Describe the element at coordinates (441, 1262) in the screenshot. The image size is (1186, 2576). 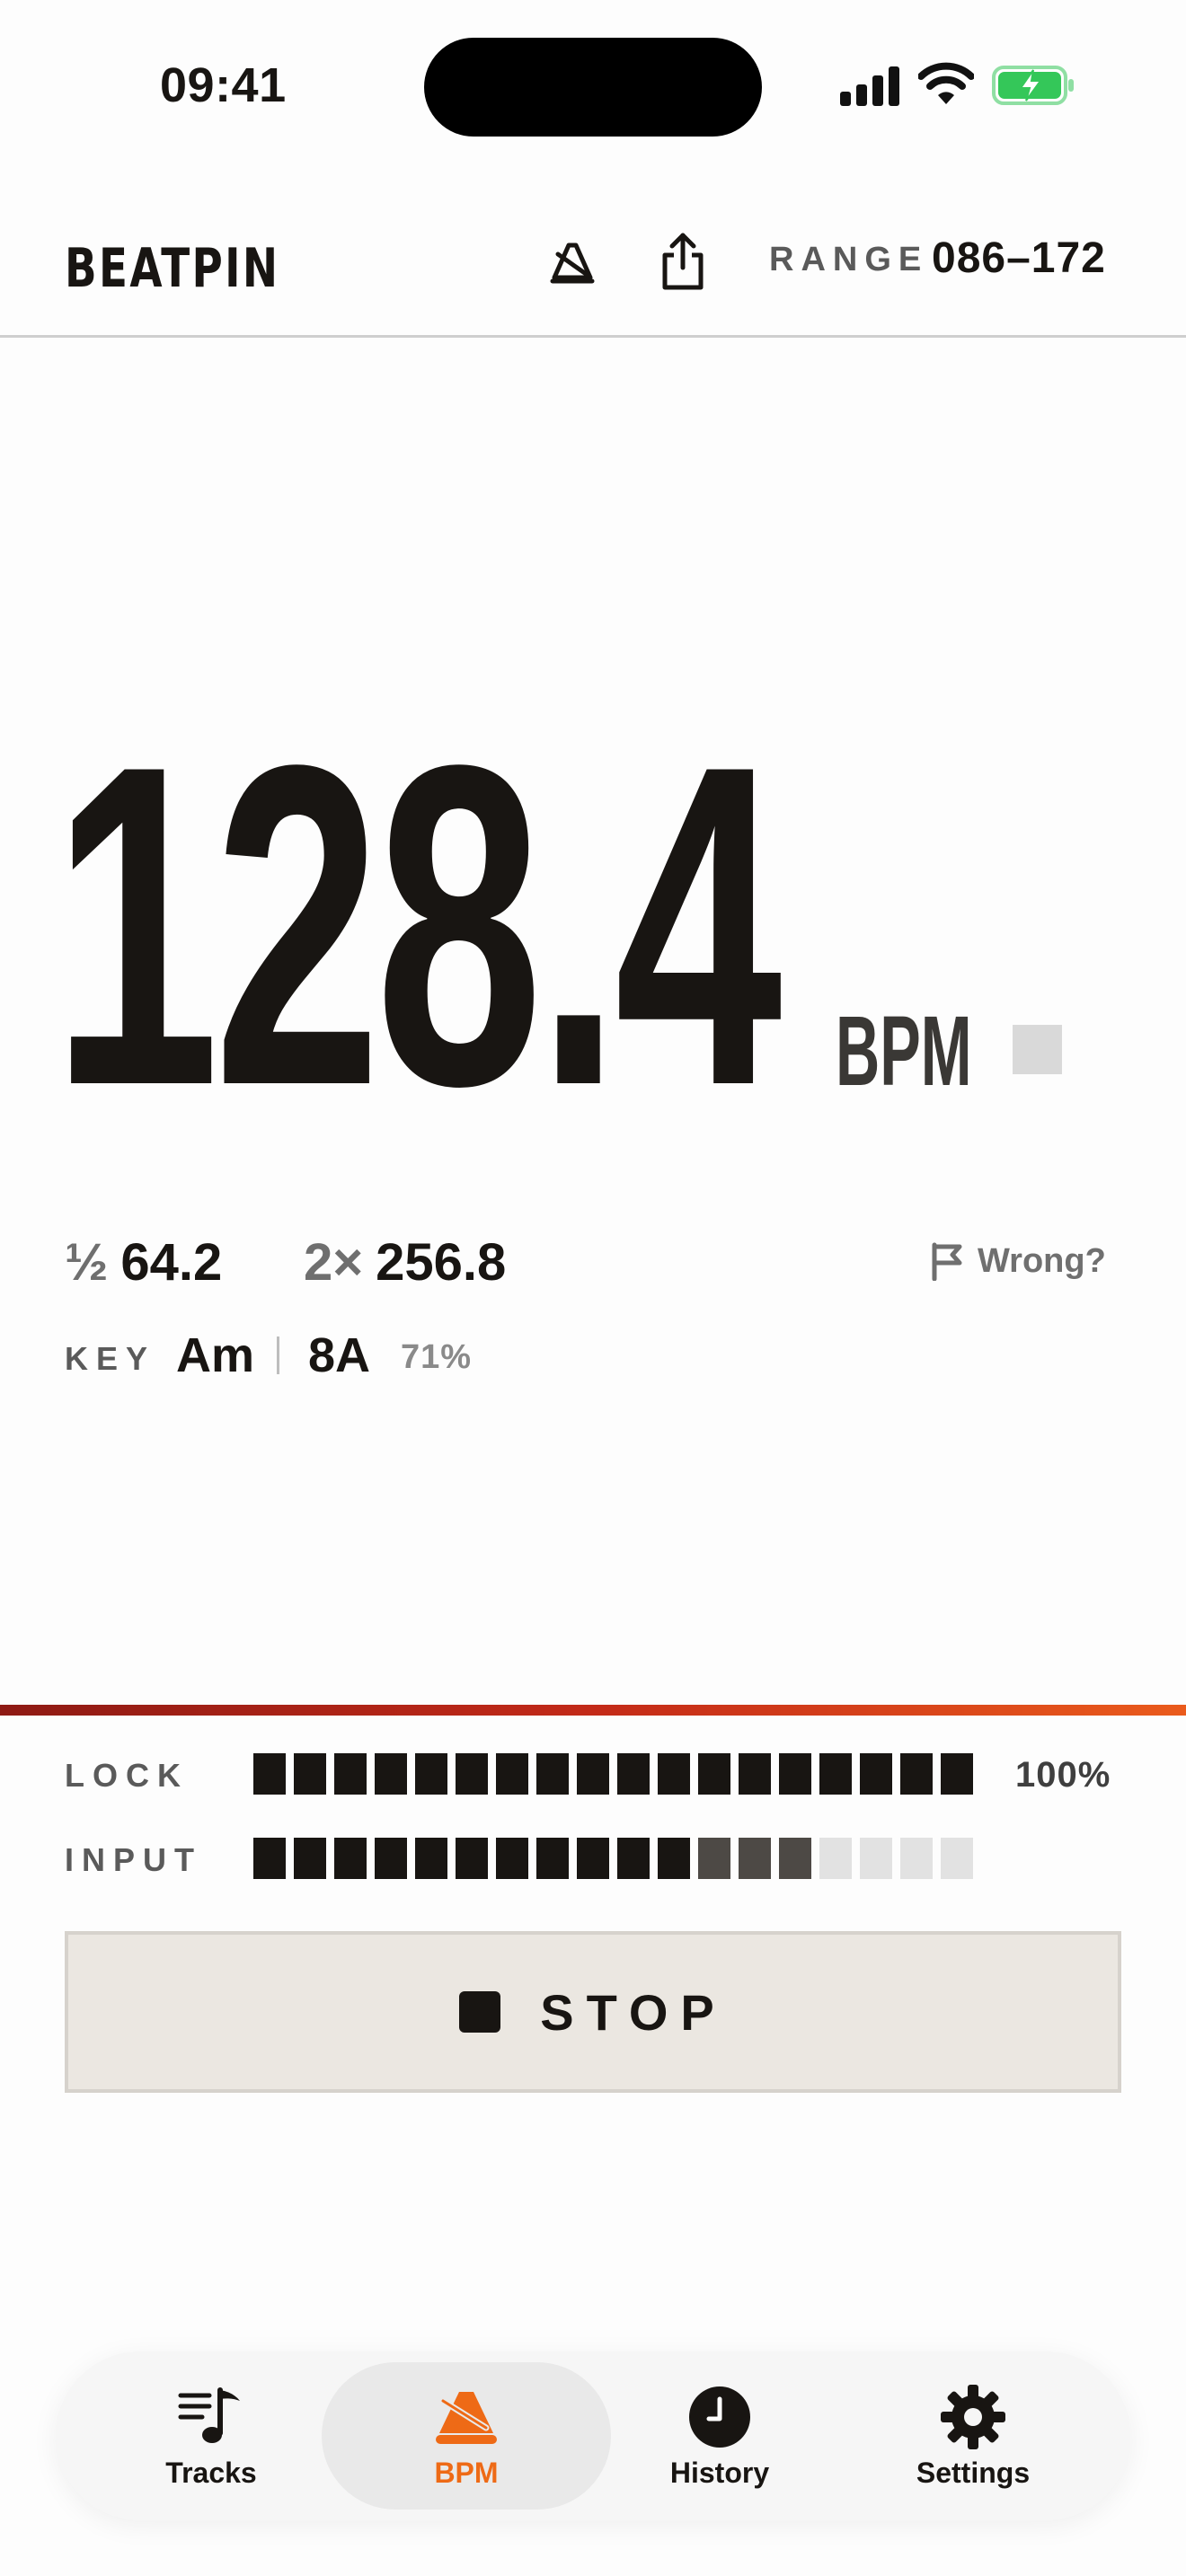
I see `double-tempo-value: 256.8` at that location.